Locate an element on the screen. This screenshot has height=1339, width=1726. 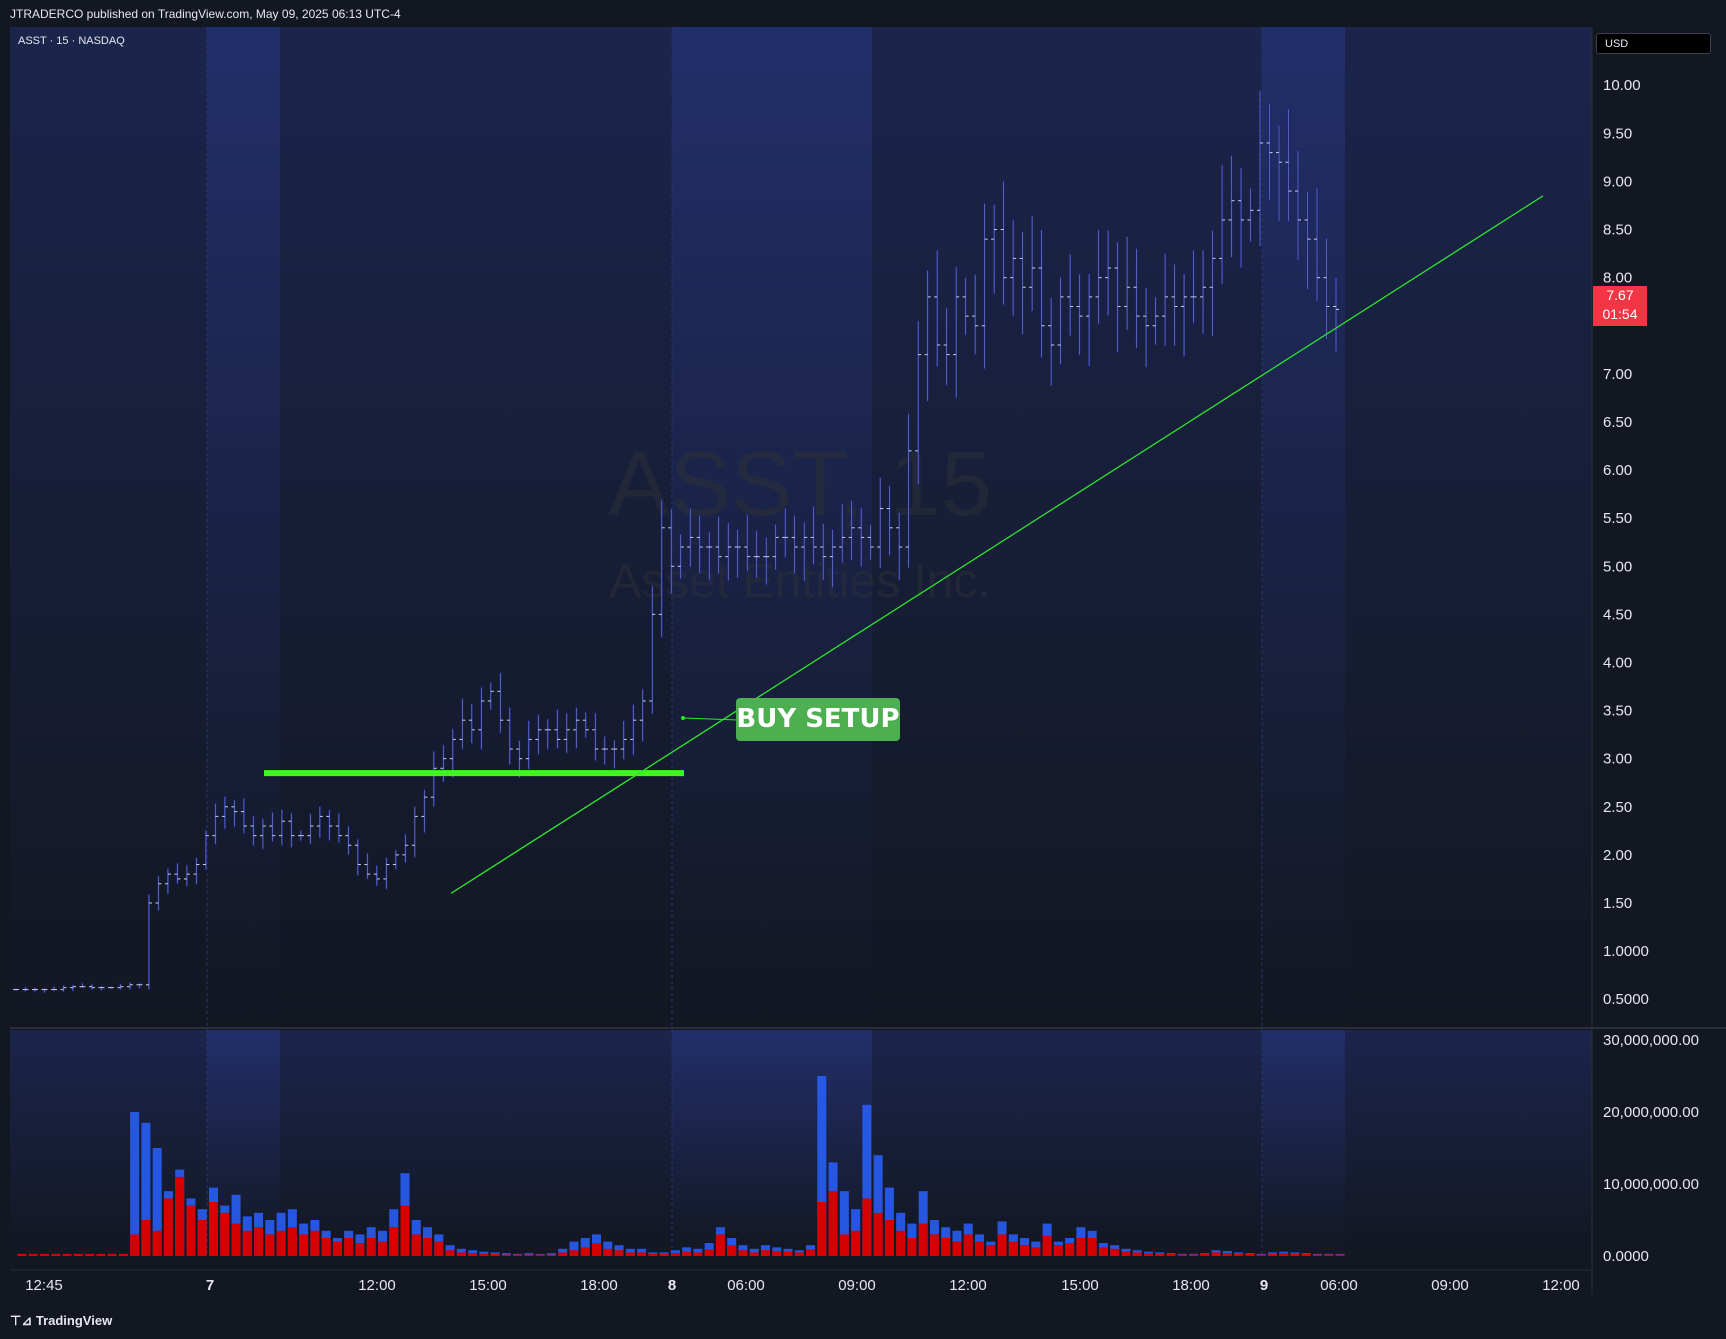
price-tick-label: 2.00 is located at coordinates (1617, 855).